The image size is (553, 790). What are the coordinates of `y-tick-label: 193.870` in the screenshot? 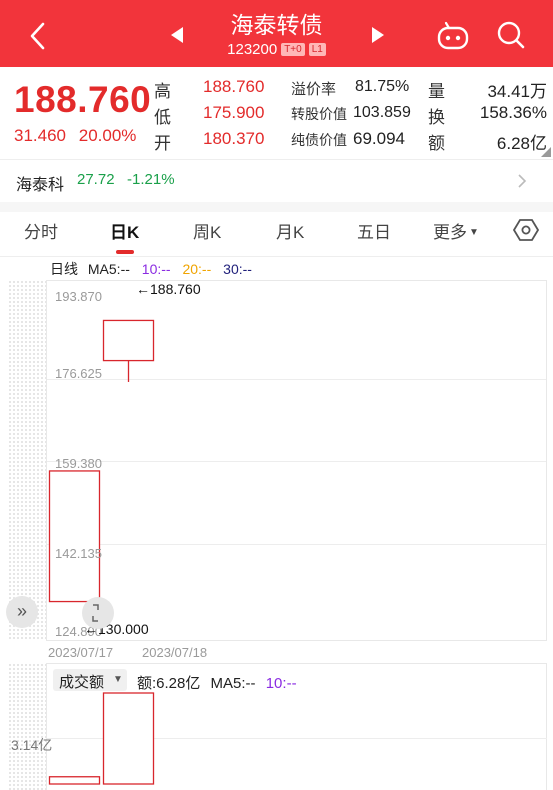 It's located at (78, 296).